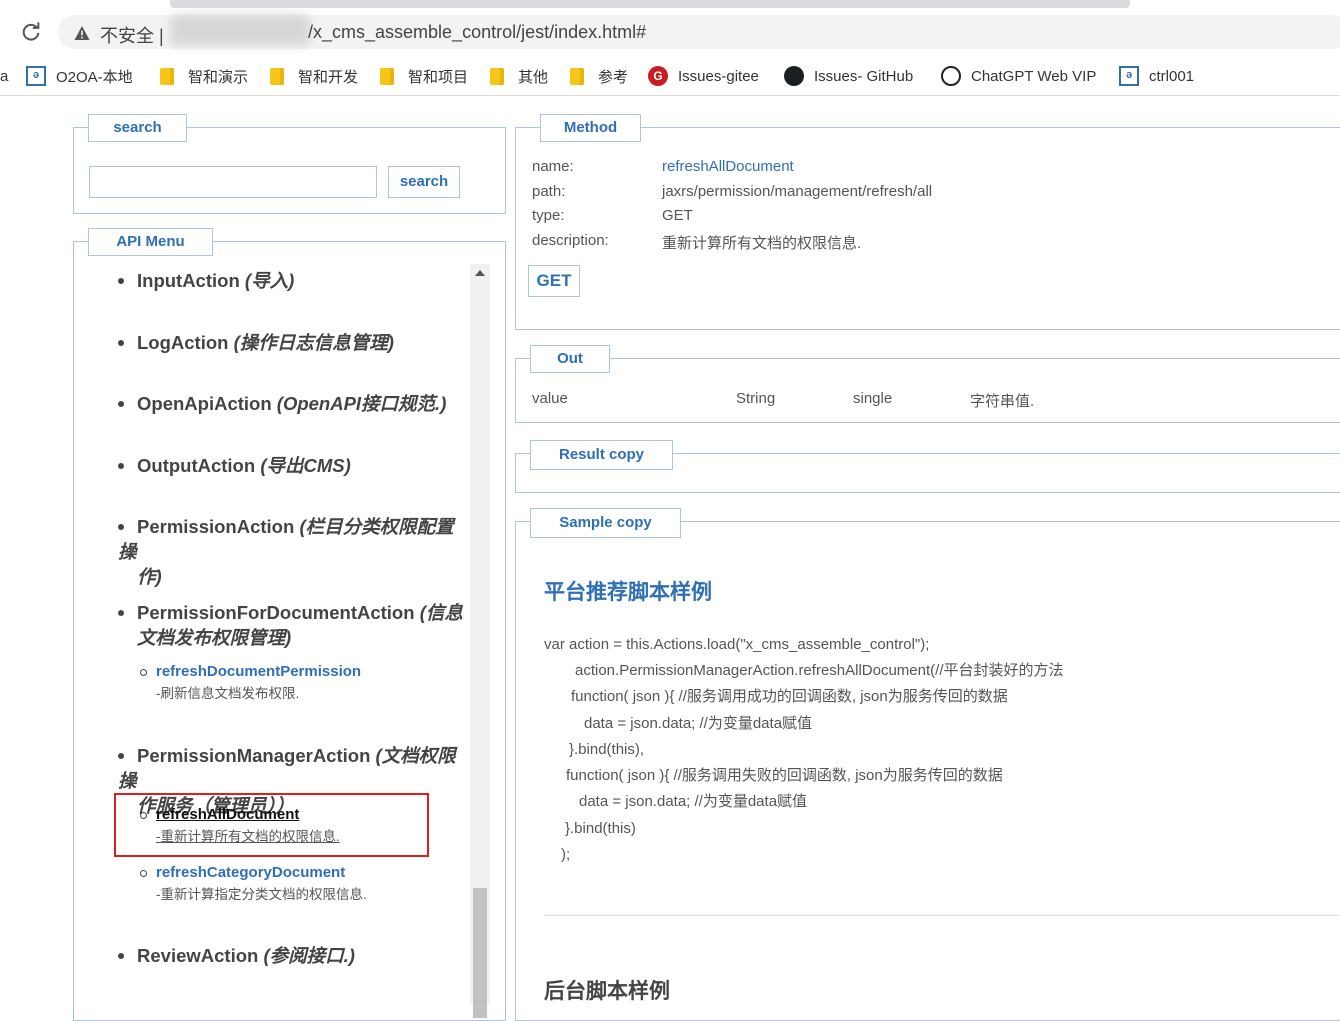 This screenshot has height=1021, width=1340. Describe the element at coordinates (1002, 401) in the screenshot. I see `out-desc: 字符串值.` at that location.